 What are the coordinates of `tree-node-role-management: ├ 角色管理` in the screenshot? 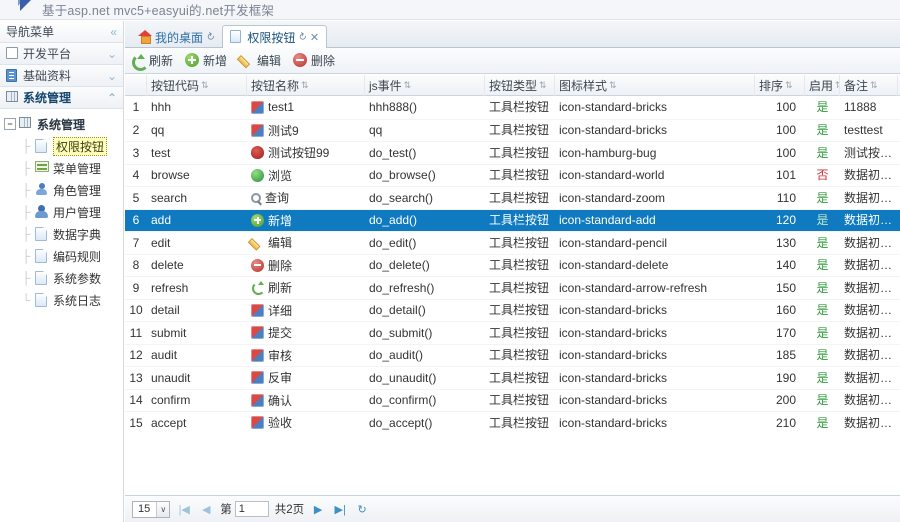 It's located at (61, 190).